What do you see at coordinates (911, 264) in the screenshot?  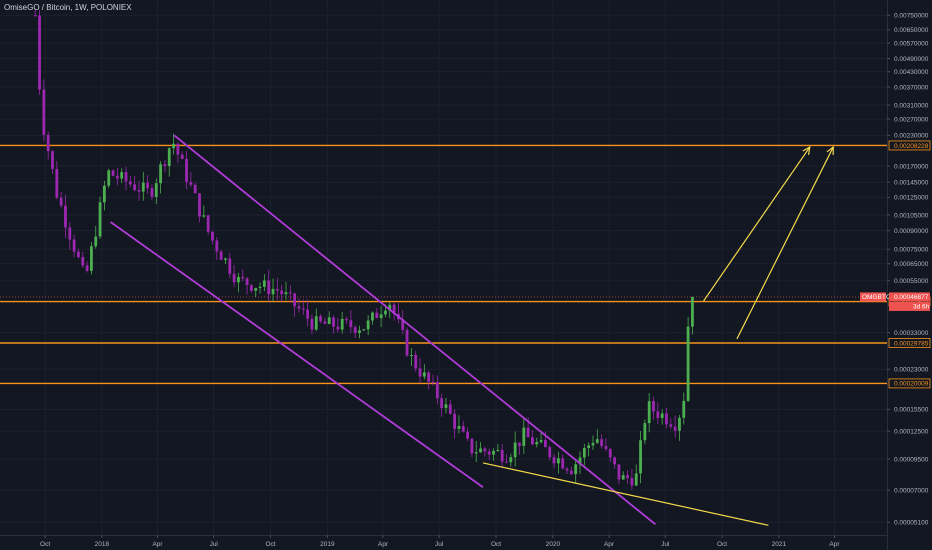 I see `price-tick-label: 0.00065000` at bounding box center [911, 264].